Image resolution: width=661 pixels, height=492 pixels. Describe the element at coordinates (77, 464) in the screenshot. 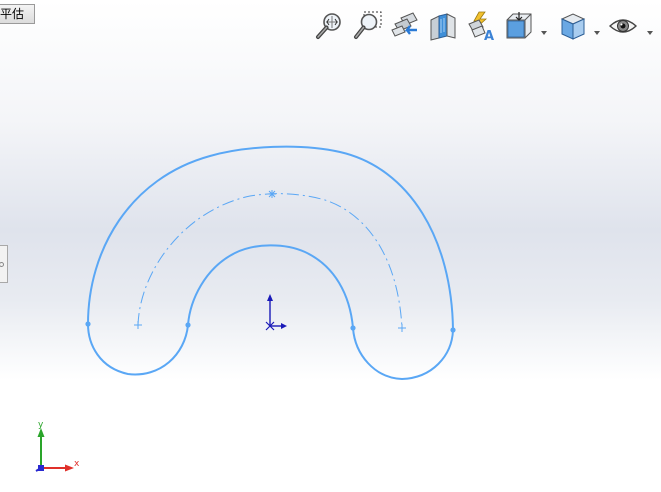

I see `triad-x-label: x` at that location.